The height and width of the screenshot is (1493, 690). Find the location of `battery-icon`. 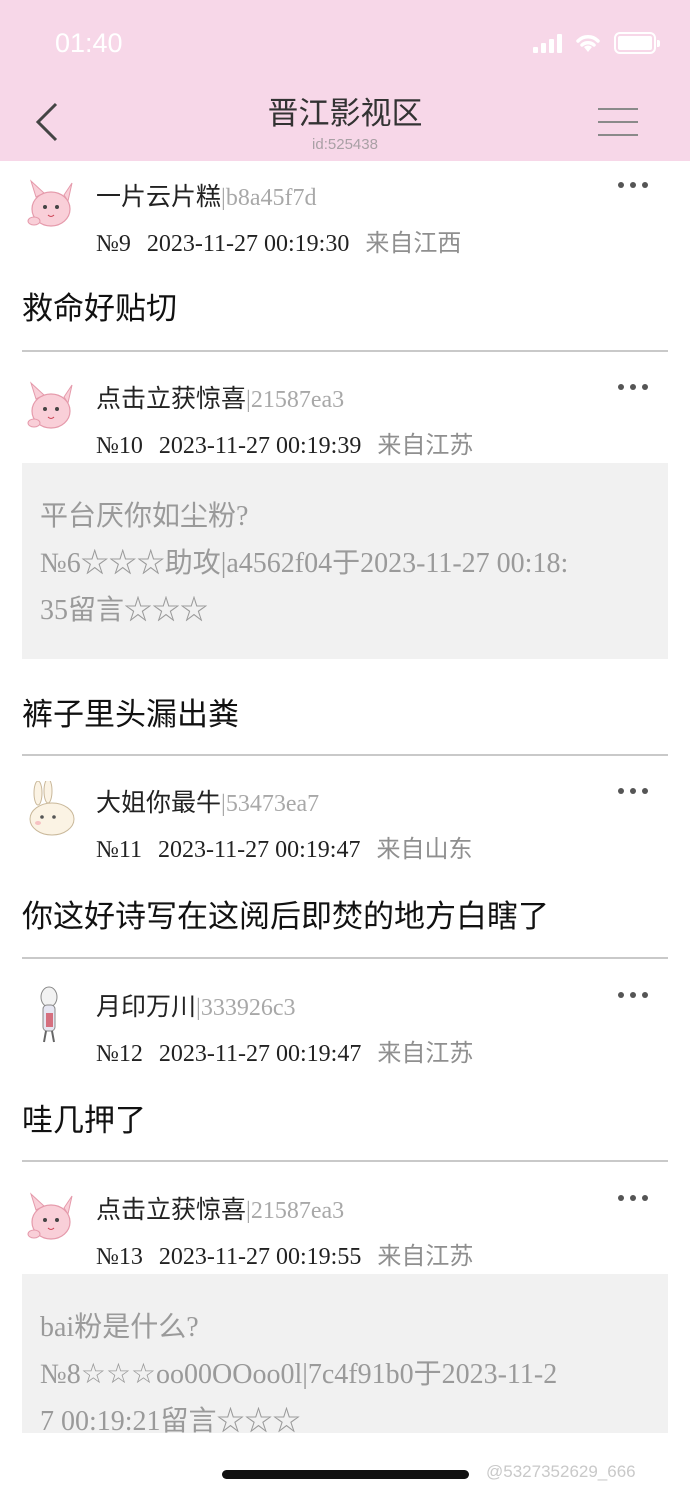

battery-icon is located at coordinates (637, 43).